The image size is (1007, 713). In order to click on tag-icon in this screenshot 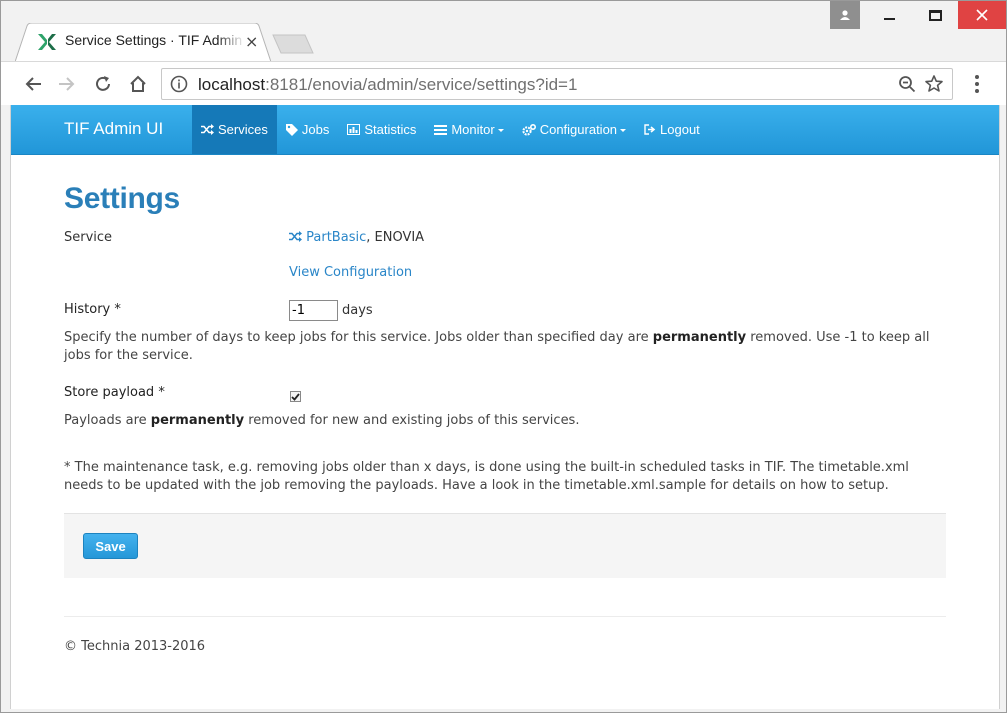, I will do `click(291, 129)`.